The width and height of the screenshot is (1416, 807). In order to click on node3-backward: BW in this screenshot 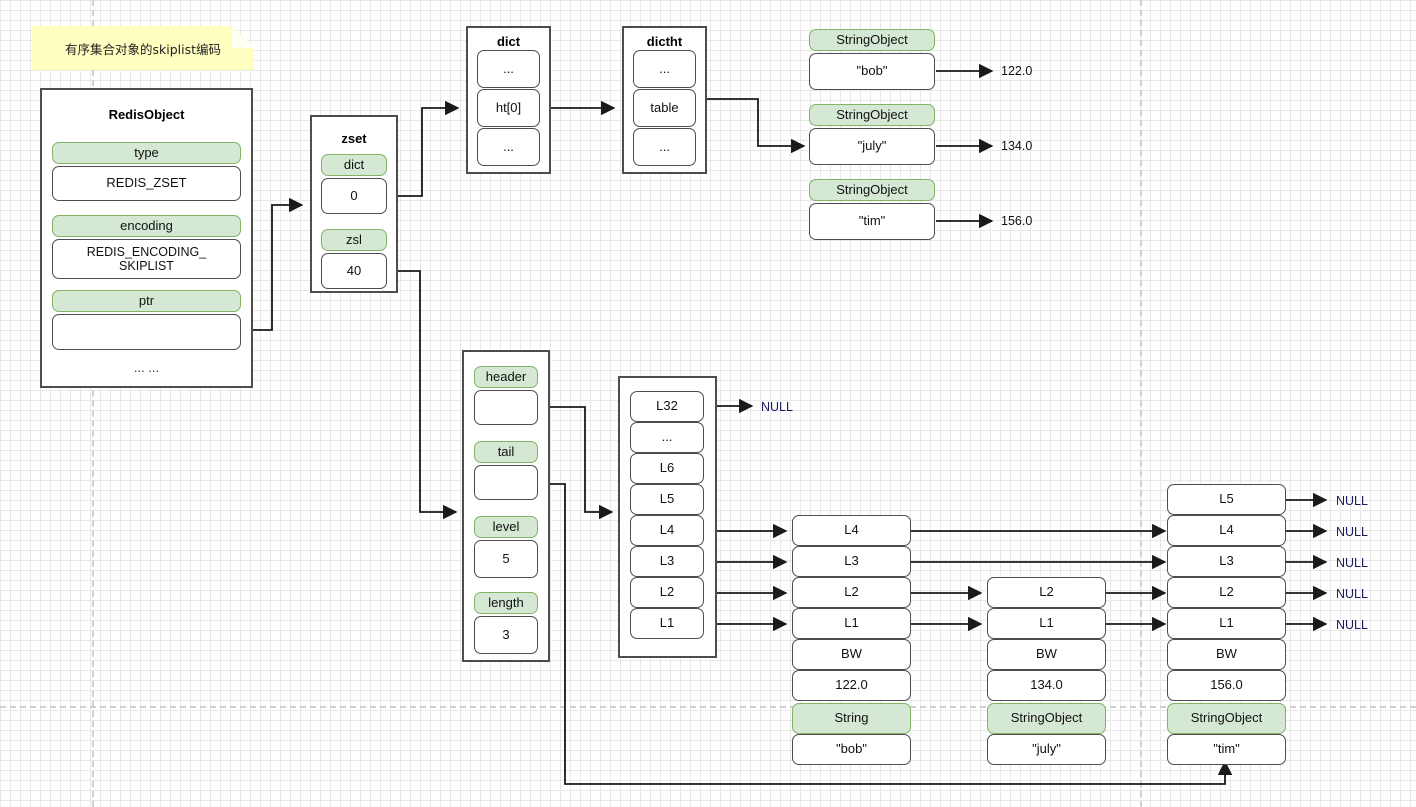, I will do `click(1226, 654)`.